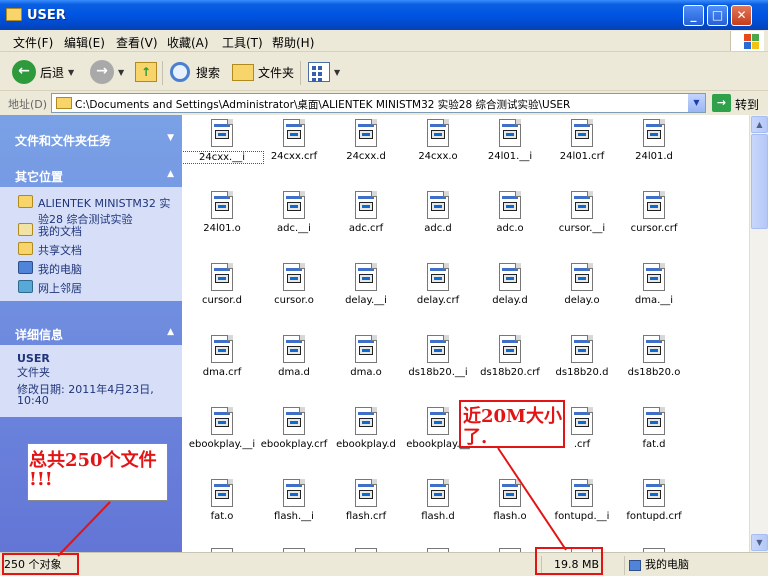  I want to click on arrow-size, so click(532, 499).